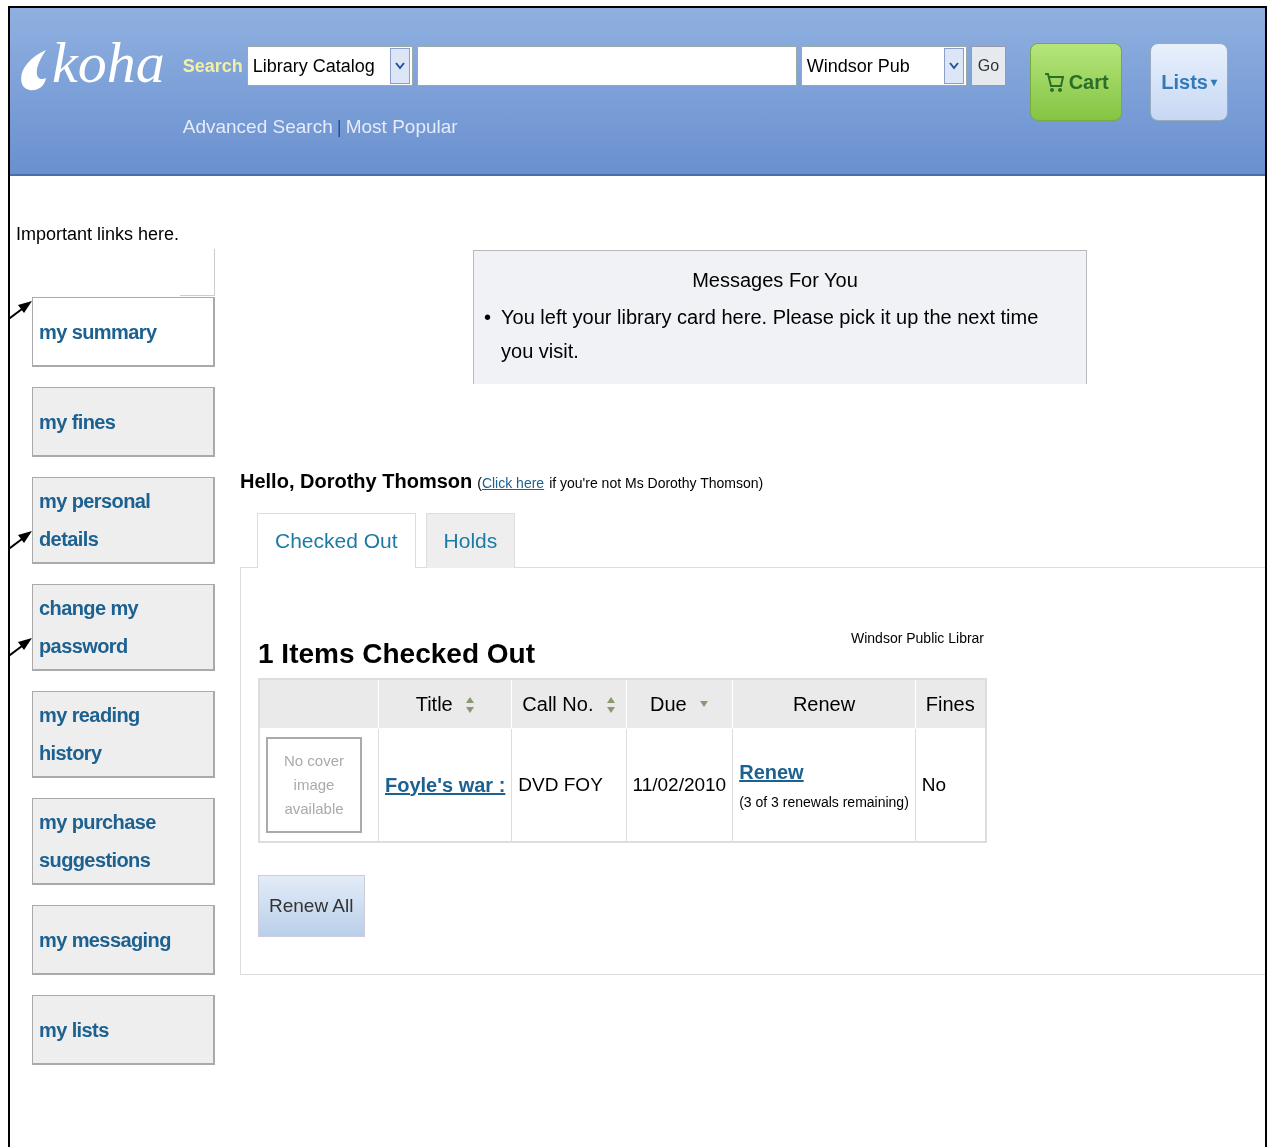  Describe the element at coordinates (123, 520) in the screenshot. I see `sidebar-link: my personal details` at that location.